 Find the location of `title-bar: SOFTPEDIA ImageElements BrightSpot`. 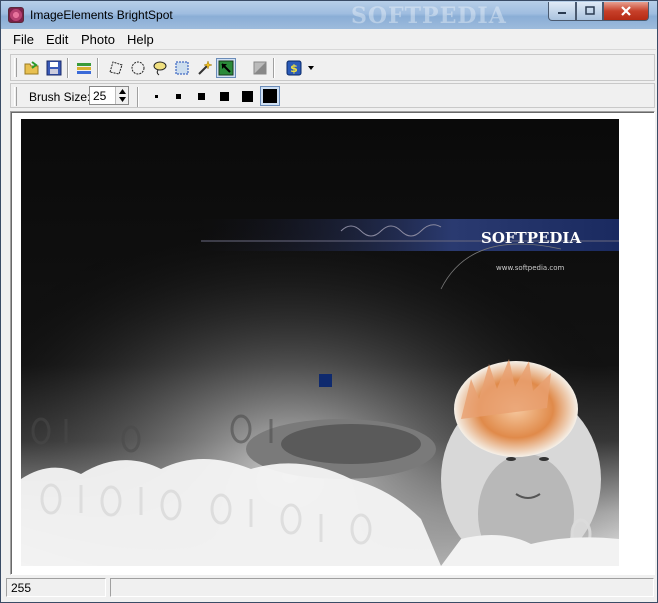

title-bar: SOFTPEDIA ImageElements BrightSpot is located at coordinates (329, 15).